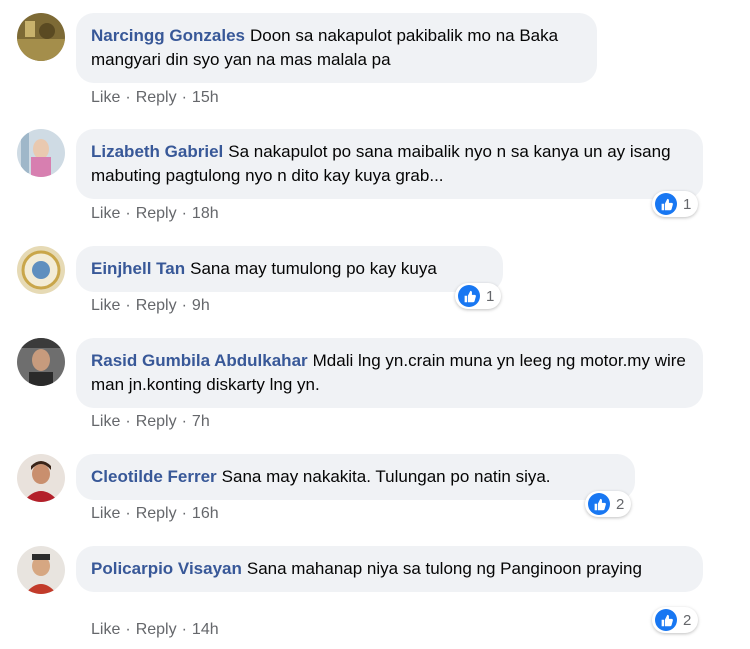 Image resolution: width=750 pixels, height=649 pixels. What do you see at coordinates (138, 268) in the screenshot?
I see `commenter-name: Einjhell Tan` at bounding box center [138, 268].